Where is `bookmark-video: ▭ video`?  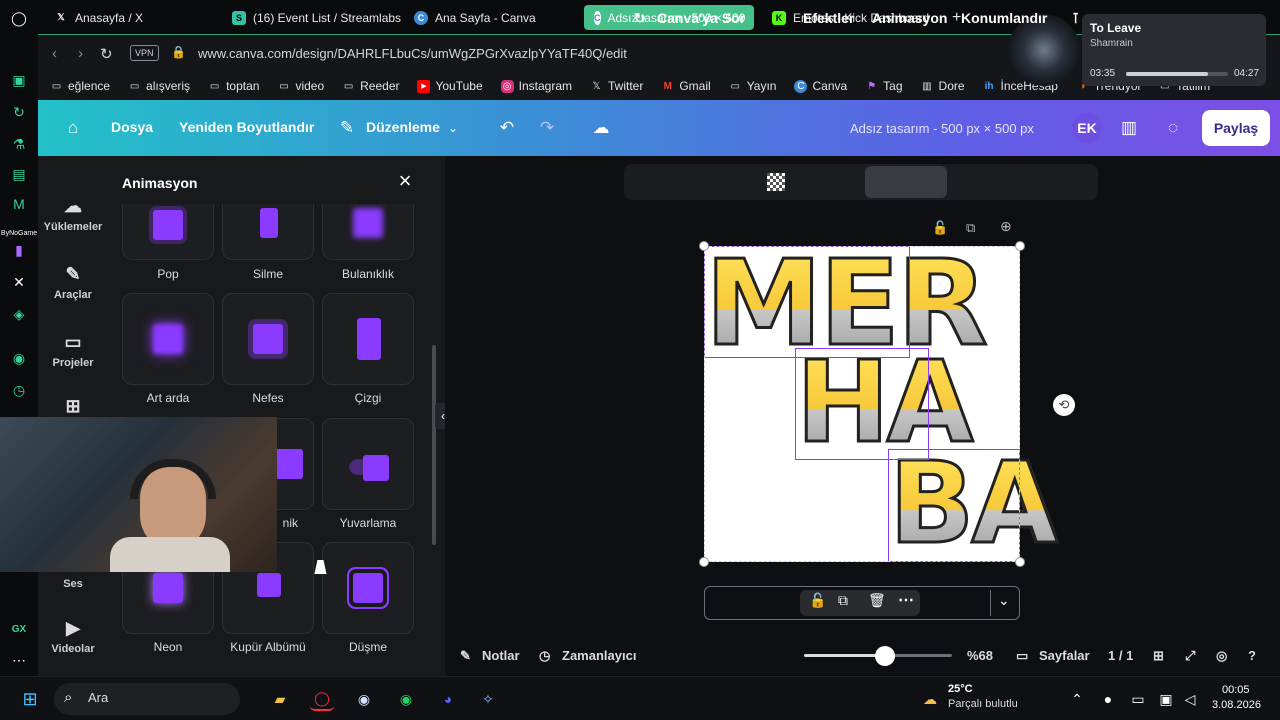 bookmark-video: ▭ video is located at coordinates (300, 86).